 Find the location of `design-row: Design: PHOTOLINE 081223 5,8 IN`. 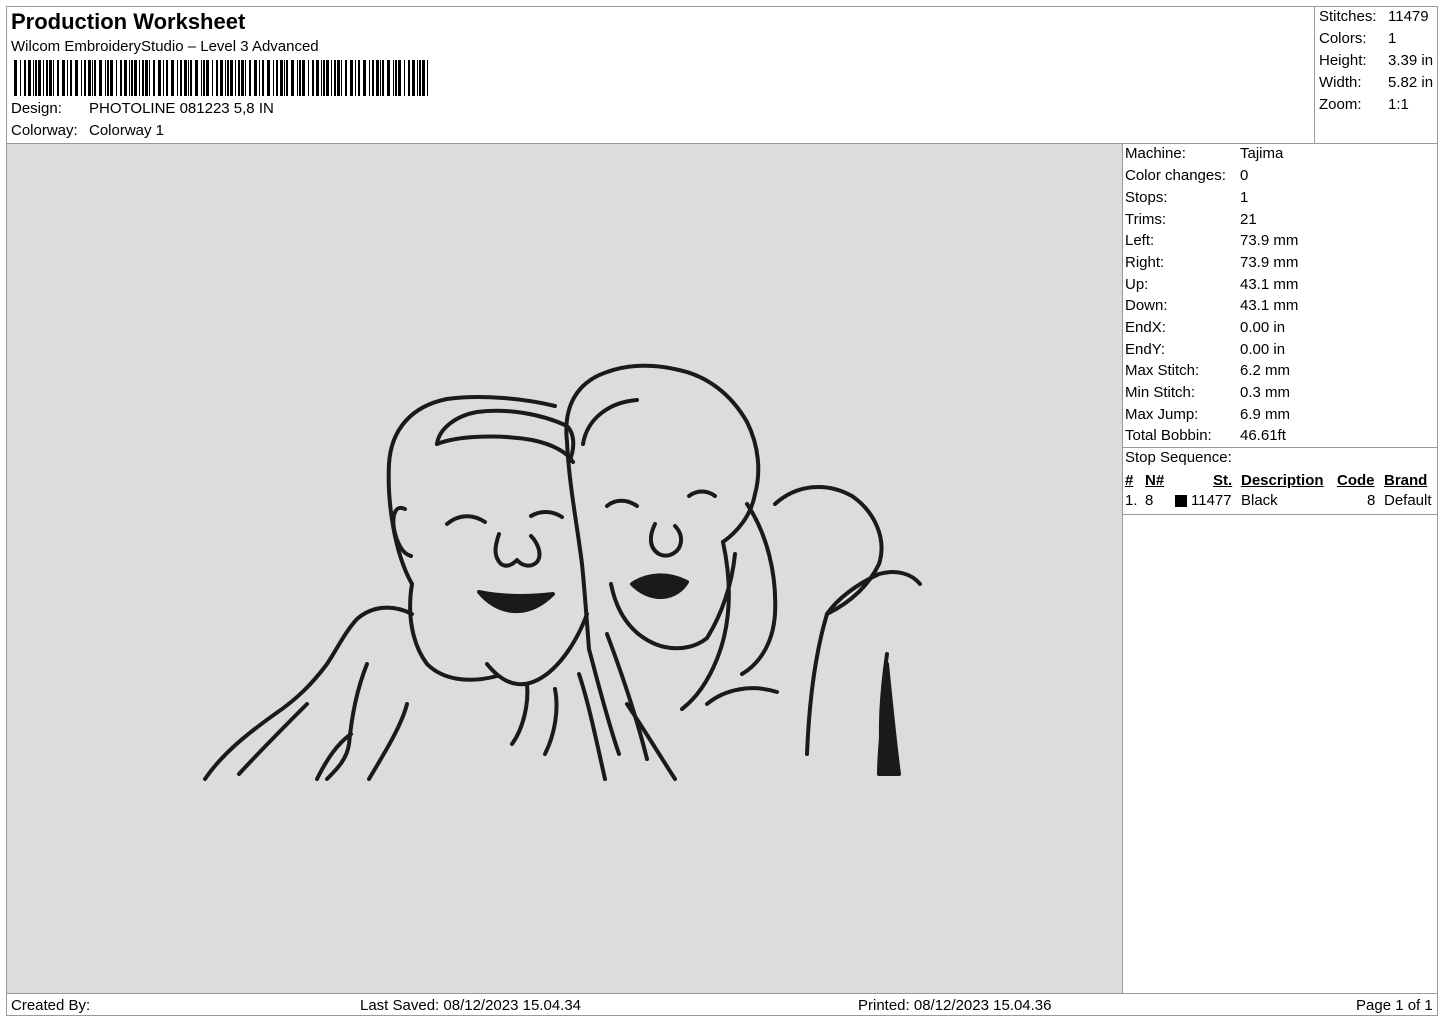

design-row: Design: PHOTOLINE 081223 5,8 IN is located at coordinates (142, 108).